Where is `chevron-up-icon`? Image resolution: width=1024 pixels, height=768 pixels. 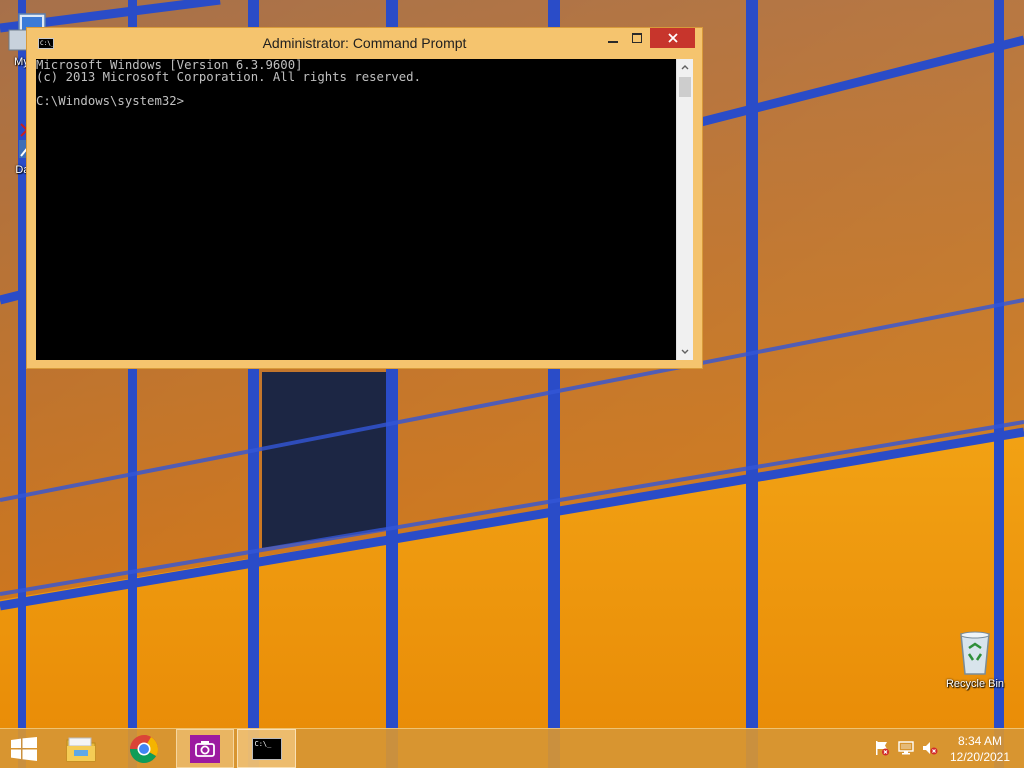 chevron-up-icon is located at coordinates (685, 67).